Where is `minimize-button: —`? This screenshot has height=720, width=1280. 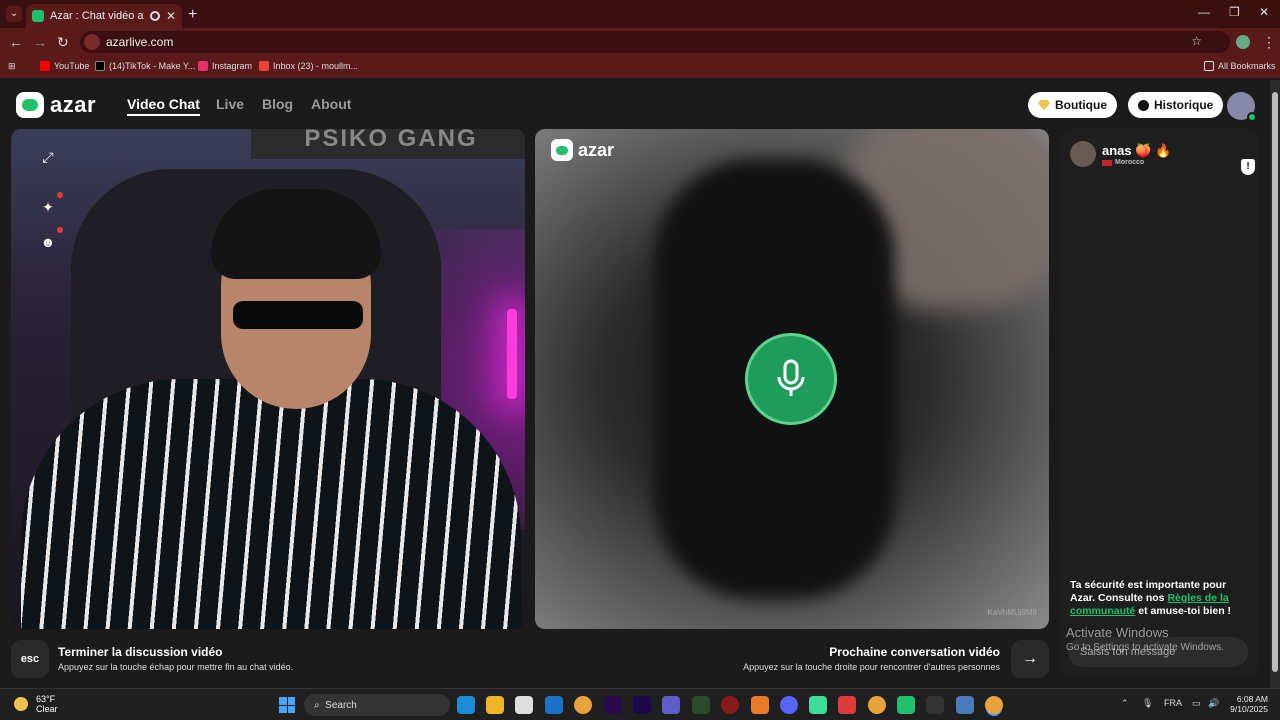
minimize-button: — is located at coordinates (1204, 12).